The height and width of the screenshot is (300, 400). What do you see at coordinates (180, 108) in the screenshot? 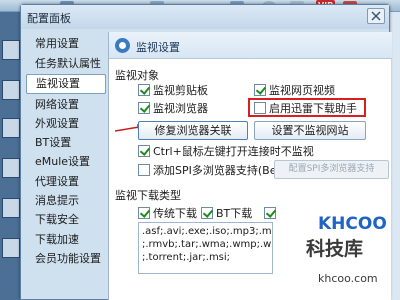
I see `checkbox-label: 监视浏览器` at bounding box center [180, 108].